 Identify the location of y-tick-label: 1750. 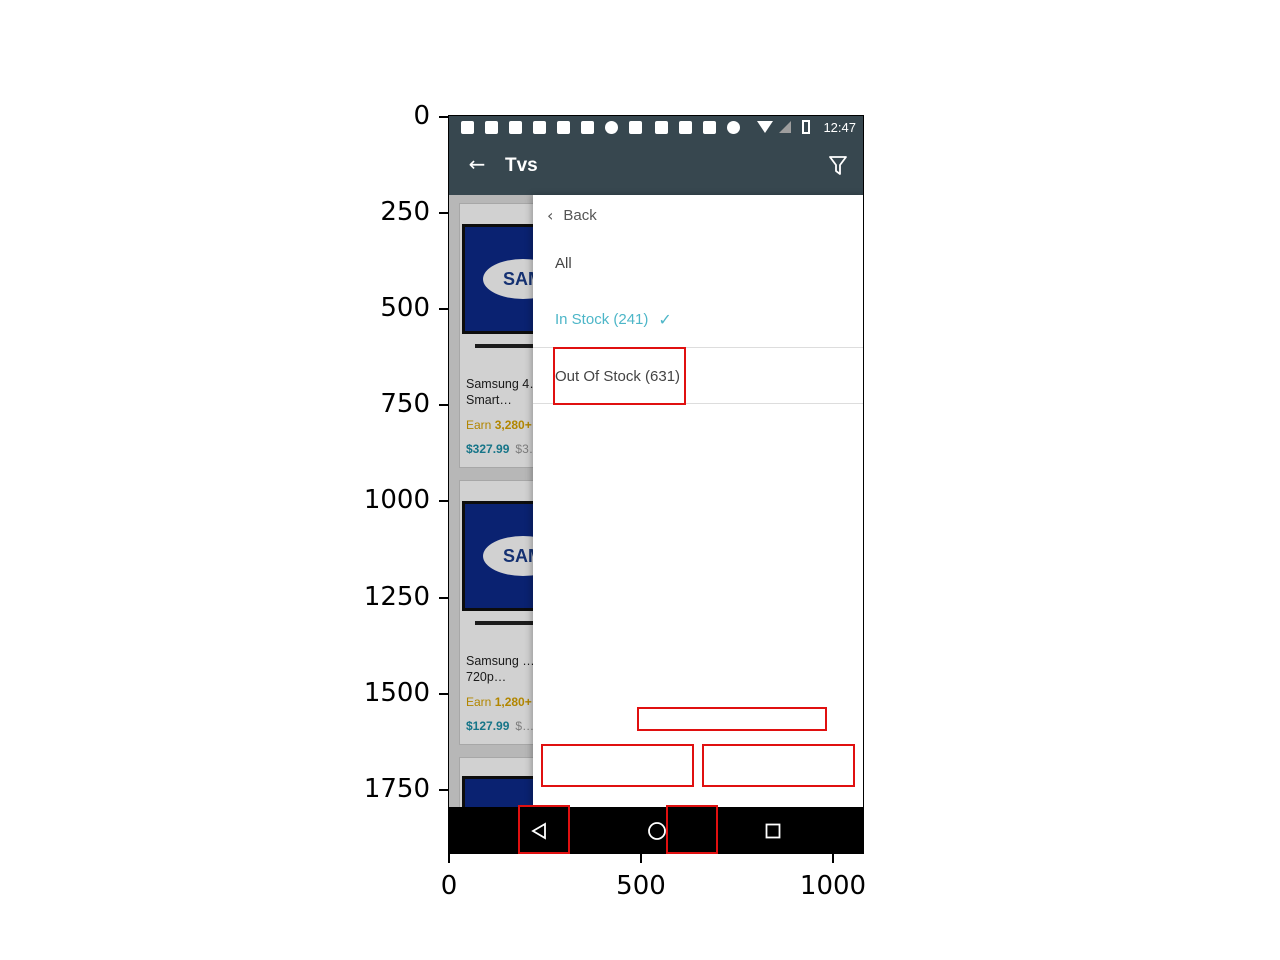
(396, 789).